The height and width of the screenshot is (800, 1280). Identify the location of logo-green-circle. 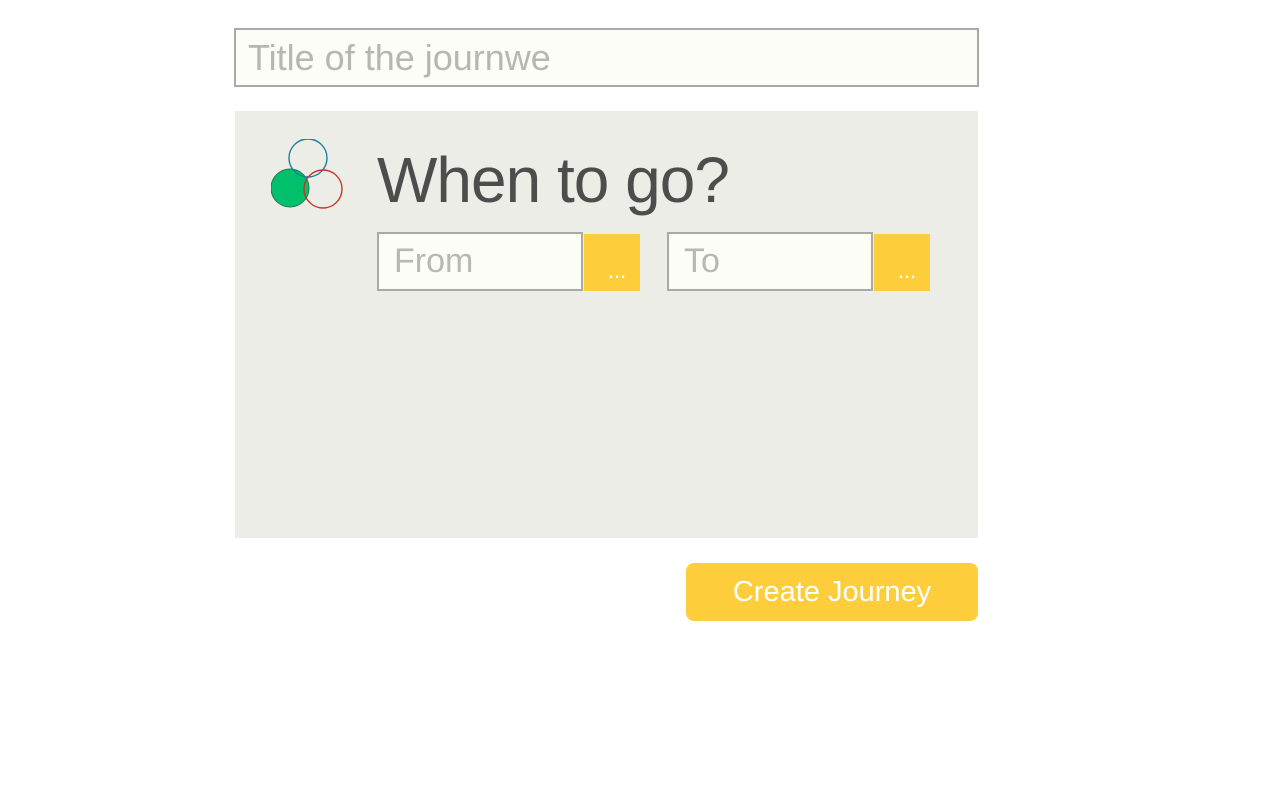
(290, 188).